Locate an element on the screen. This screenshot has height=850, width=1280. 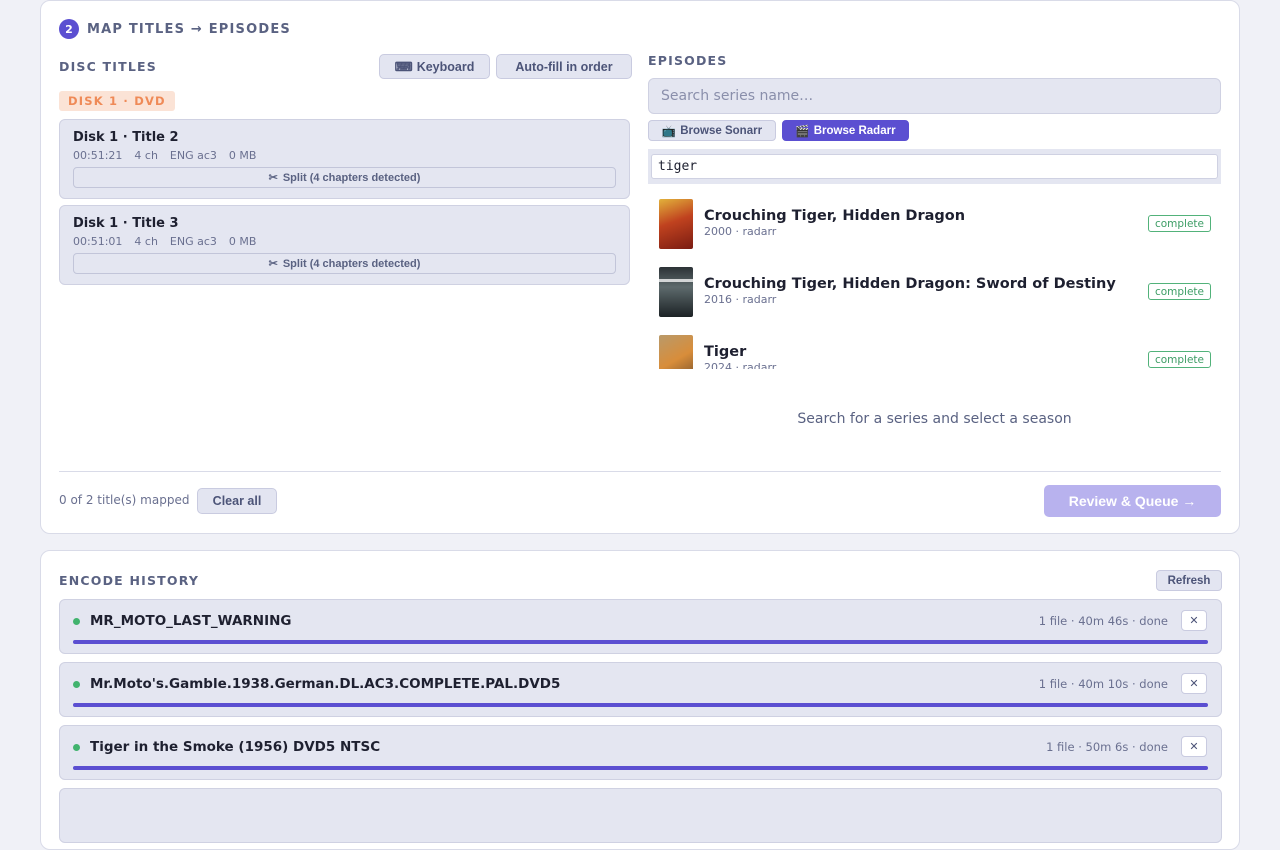
keyboard-button-label: Keyboard is located at coordinates (445, 66).